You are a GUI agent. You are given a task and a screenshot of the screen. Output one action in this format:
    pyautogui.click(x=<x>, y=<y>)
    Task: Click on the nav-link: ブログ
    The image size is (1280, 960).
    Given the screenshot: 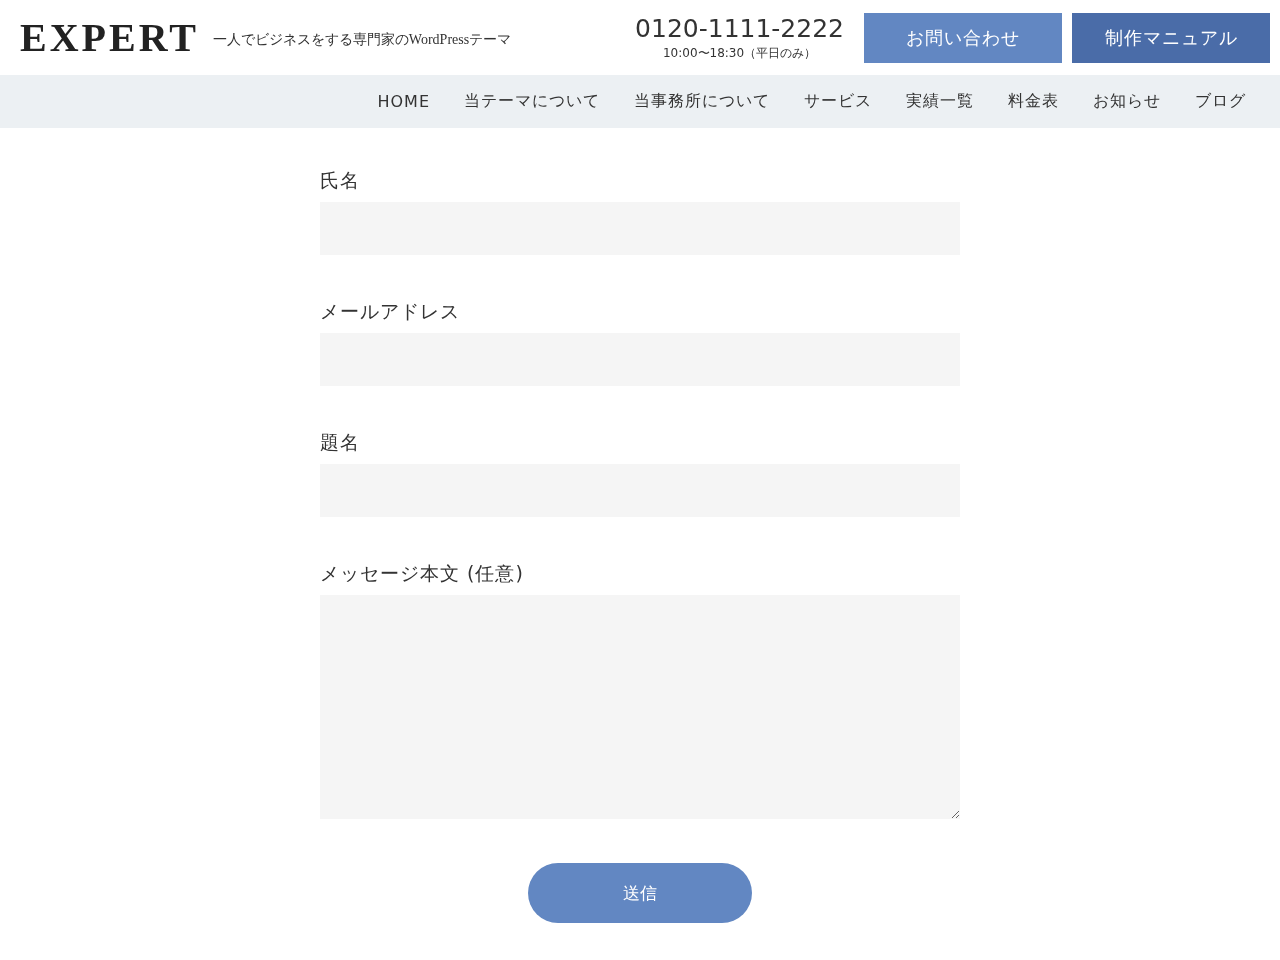 What is the action you would take?
    pyautogui.click(x=1220, y=101)
    